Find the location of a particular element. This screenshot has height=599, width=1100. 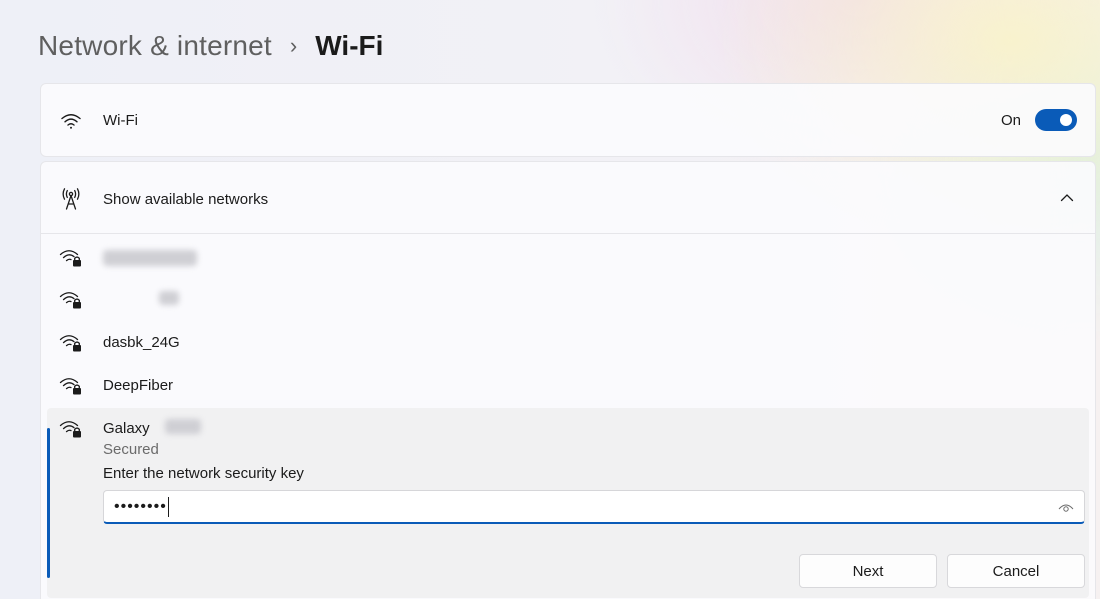

selected-network-name: Galaxy is located at coordinates (126, 428).